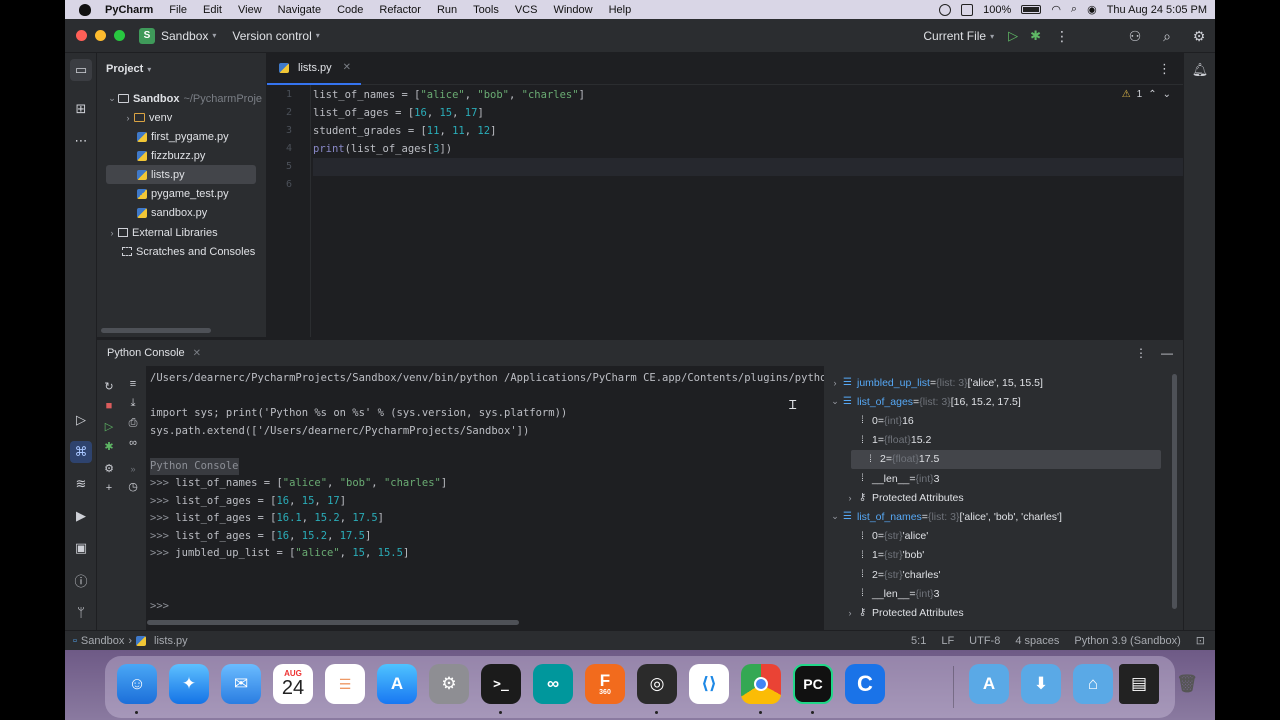 This screenshot has width=1280, height=720. I want to click on calendar-icon: AUG 24, so click(293, 684).